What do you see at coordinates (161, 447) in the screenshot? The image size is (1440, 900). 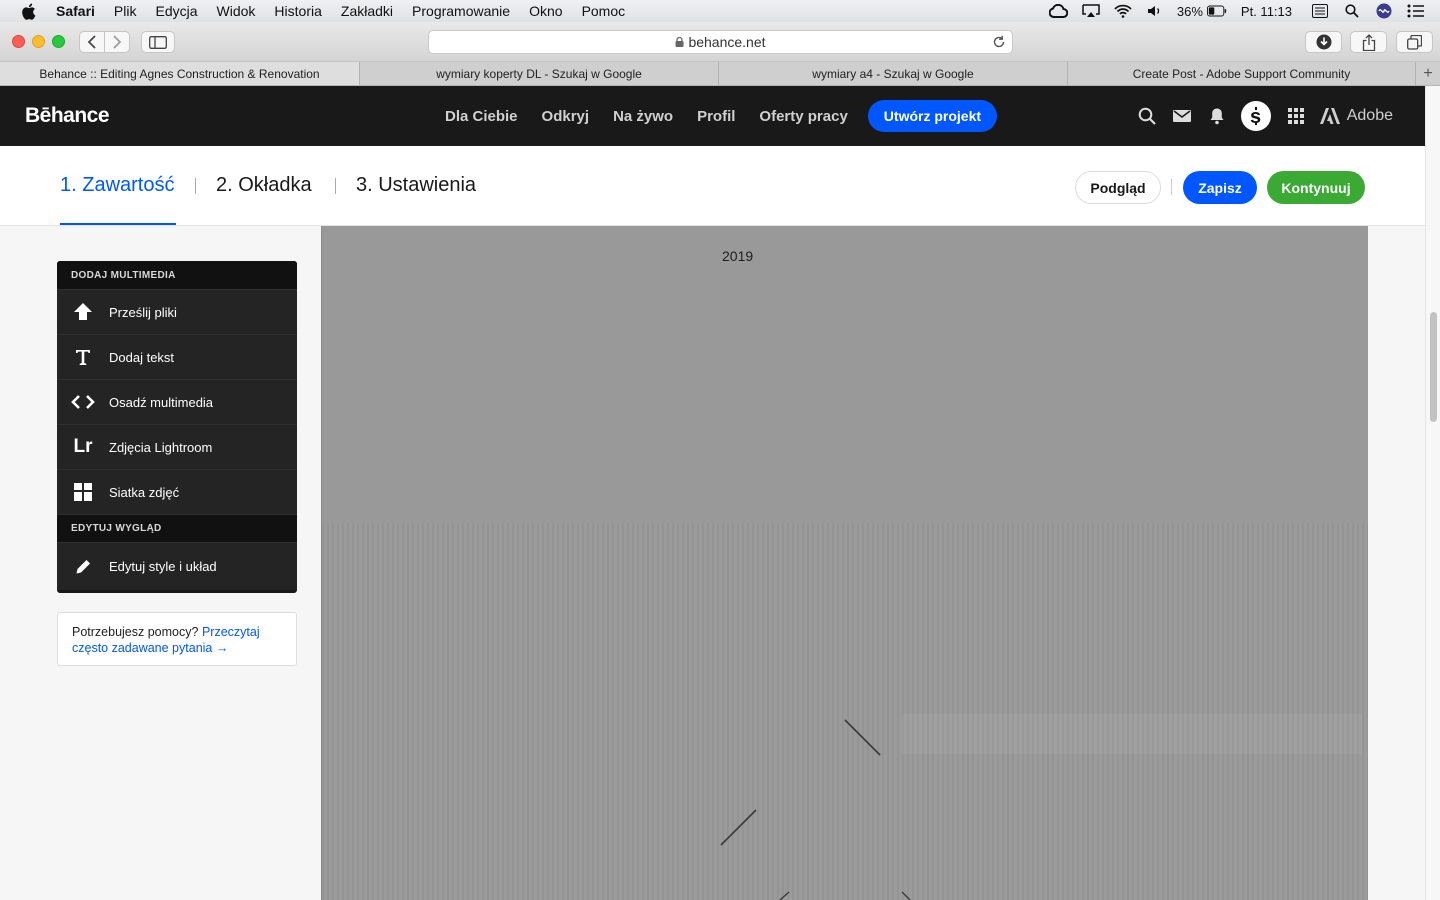 I see `lightroom-photos-label: Zdjęcia Lightroom` at bounding box center [161, 447].